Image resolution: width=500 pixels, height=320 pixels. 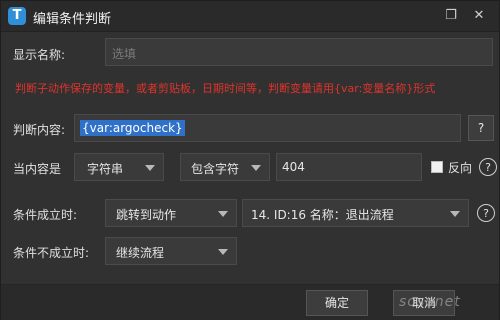 What do you see at coordinates (322, 215) in the screenshot?
I see `on-true-target-value: 14. ID:16 名称：退出流程` at bounding box center [322, 215].